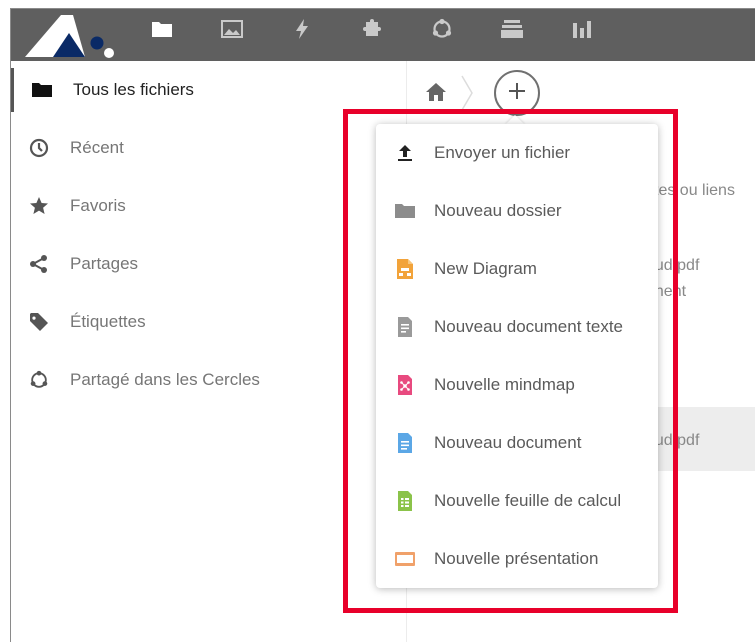 The height and width of the screenshot is (642, 755). Describe the element at coordinates (498, 210) in the screenshot. I see `menu-item-label: Nouveau dossier` at that location.